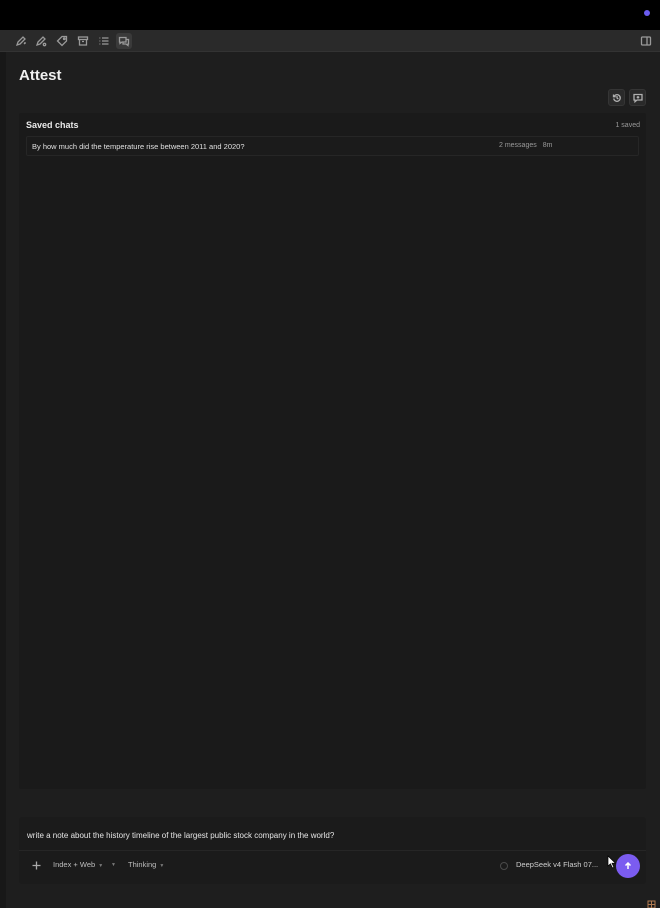 Image resolution: width=660 pixels, height=908 pixels. I want to click on saved-chat-meta: 2 messages 8m, so click(525, 145).